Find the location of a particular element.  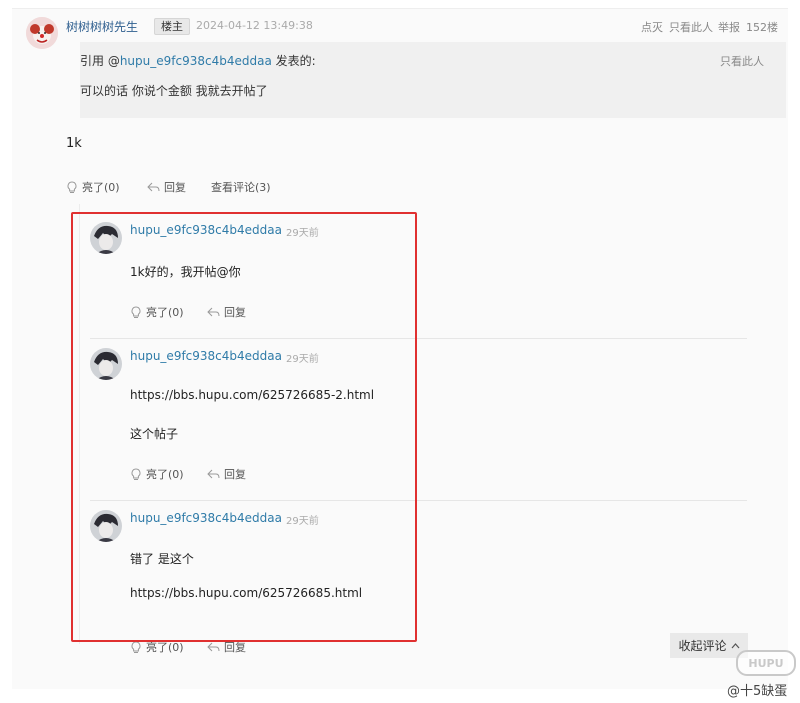

quote-user-link: hupu_e9fc938c4b4eddaa is located at coordinates (196, 61).